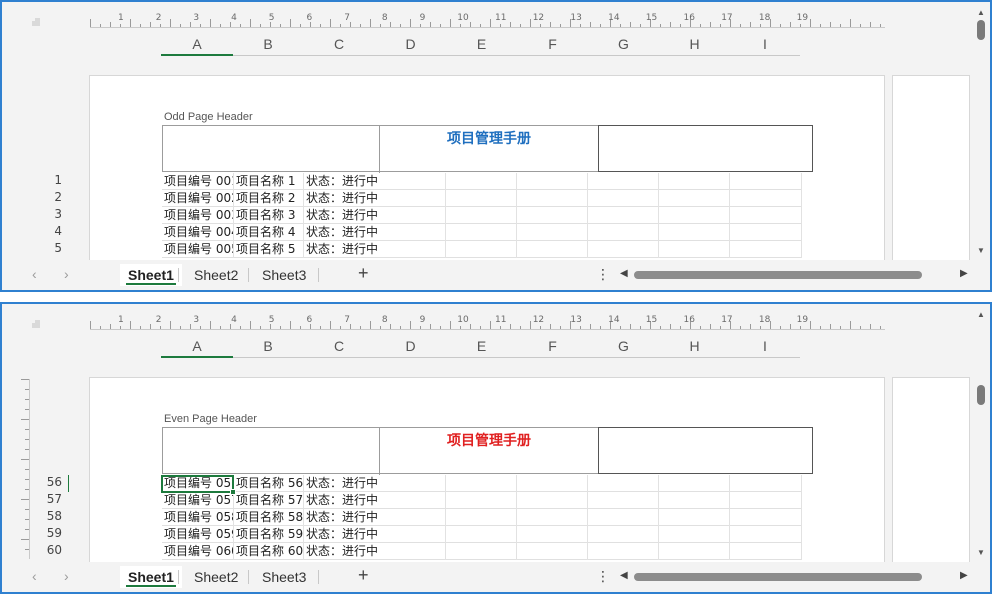  I want to click on cell-c1: 项目编号 003, so click(198, 215).